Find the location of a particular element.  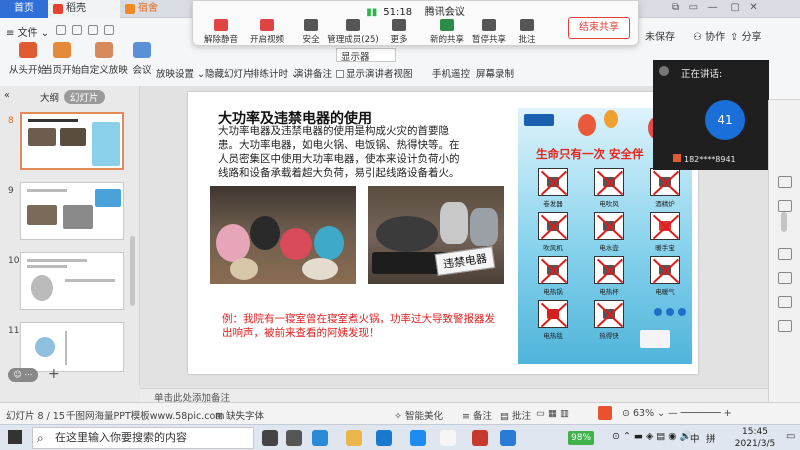

unmute-button: 解除静音 is located at coordinates (221, 32).